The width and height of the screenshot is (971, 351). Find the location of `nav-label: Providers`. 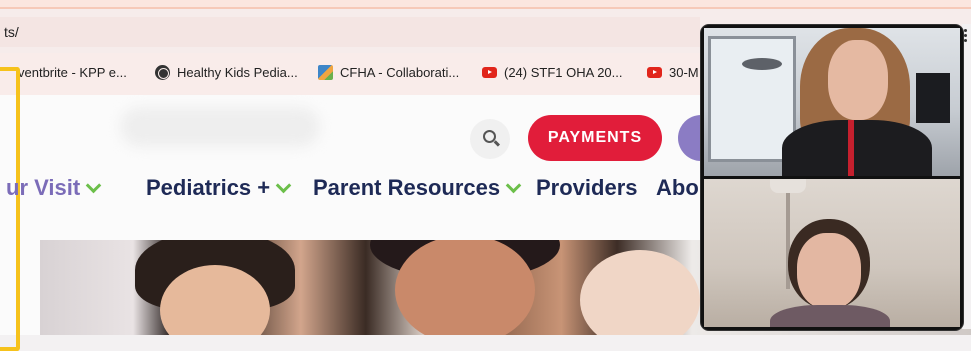

nav-label: Providers is located at coordinates (587, 187).